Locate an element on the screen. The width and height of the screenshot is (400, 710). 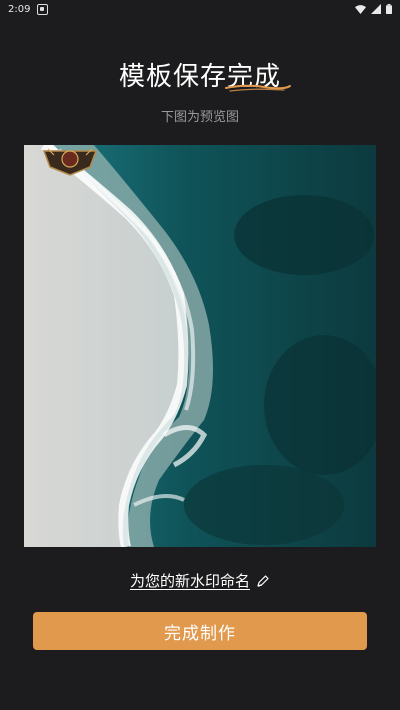
title-underline-decoration is located at coordinates (258, 88).